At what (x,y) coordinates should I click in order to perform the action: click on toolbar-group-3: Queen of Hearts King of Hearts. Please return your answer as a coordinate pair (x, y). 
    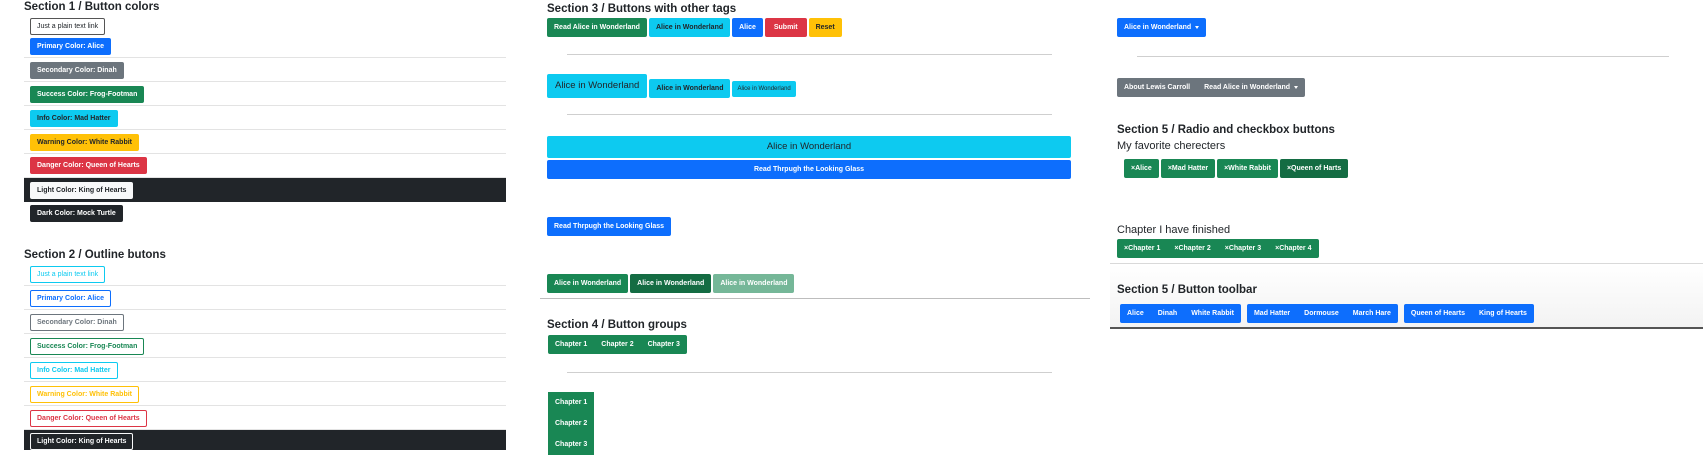
    Looking at the image, I should click on (1468, 313).